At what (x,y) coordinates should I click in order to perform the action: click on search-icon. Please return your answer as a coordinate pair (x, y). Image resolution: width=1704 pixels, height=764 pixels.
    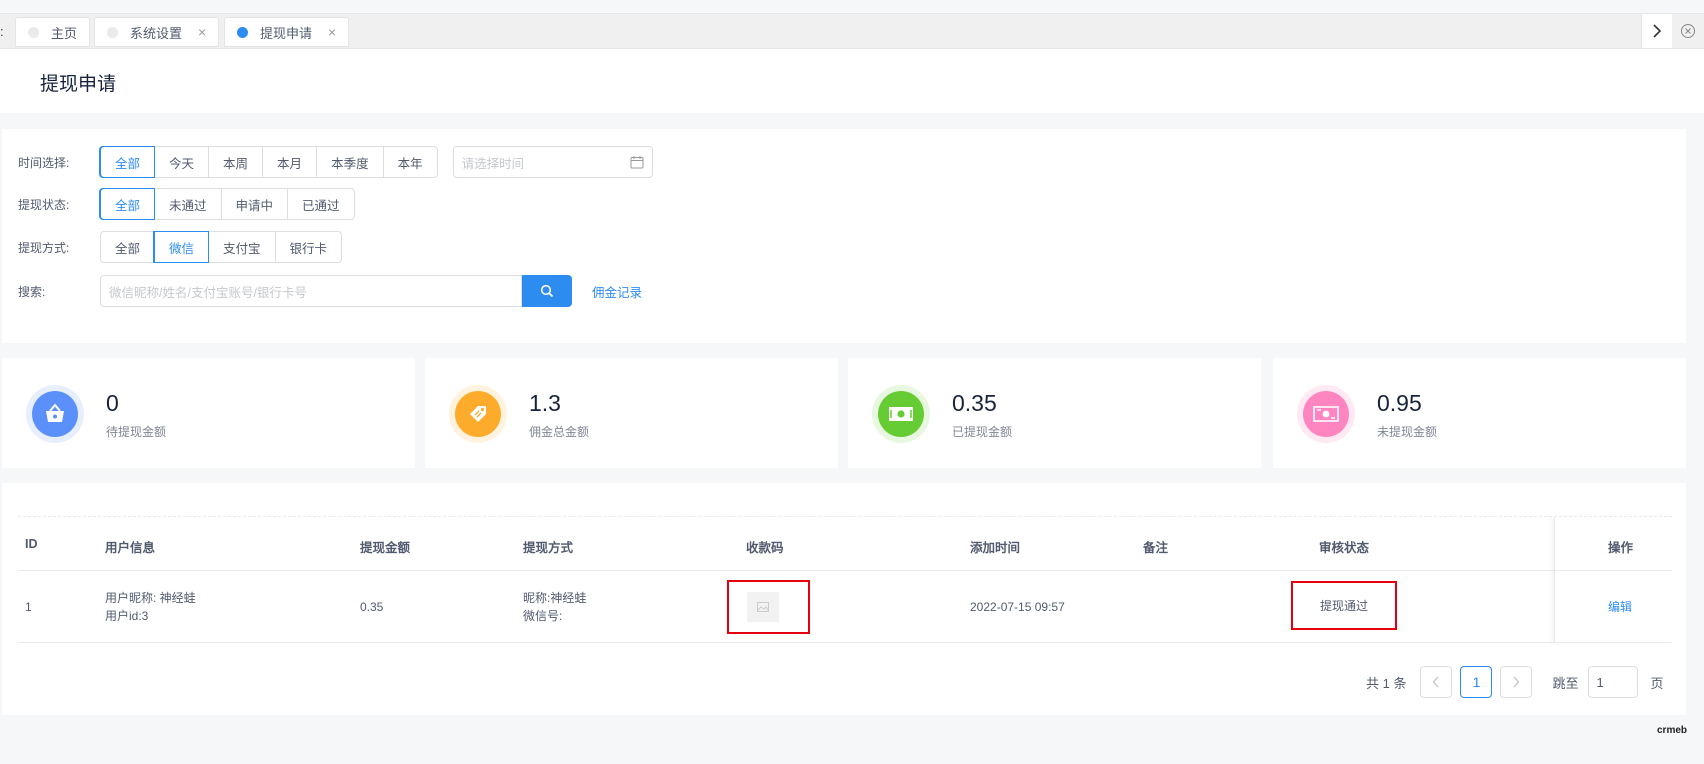
    Looking at the image, I should click on (547, 291).